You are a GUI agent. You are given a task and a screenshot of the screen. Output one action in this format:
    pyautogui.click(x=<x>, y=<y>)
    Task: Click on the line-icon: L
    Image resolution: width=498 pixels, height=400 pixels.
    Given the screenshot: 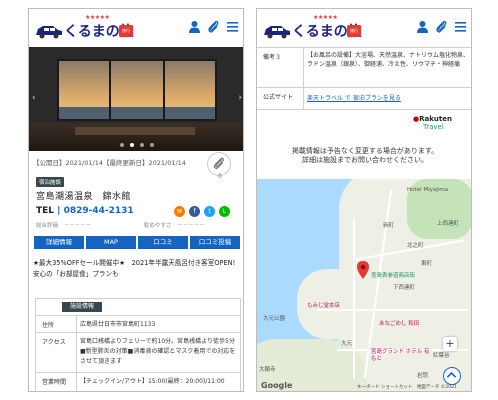 What is the action you would take?
    pyautogui.click(x=224, y=211)
    